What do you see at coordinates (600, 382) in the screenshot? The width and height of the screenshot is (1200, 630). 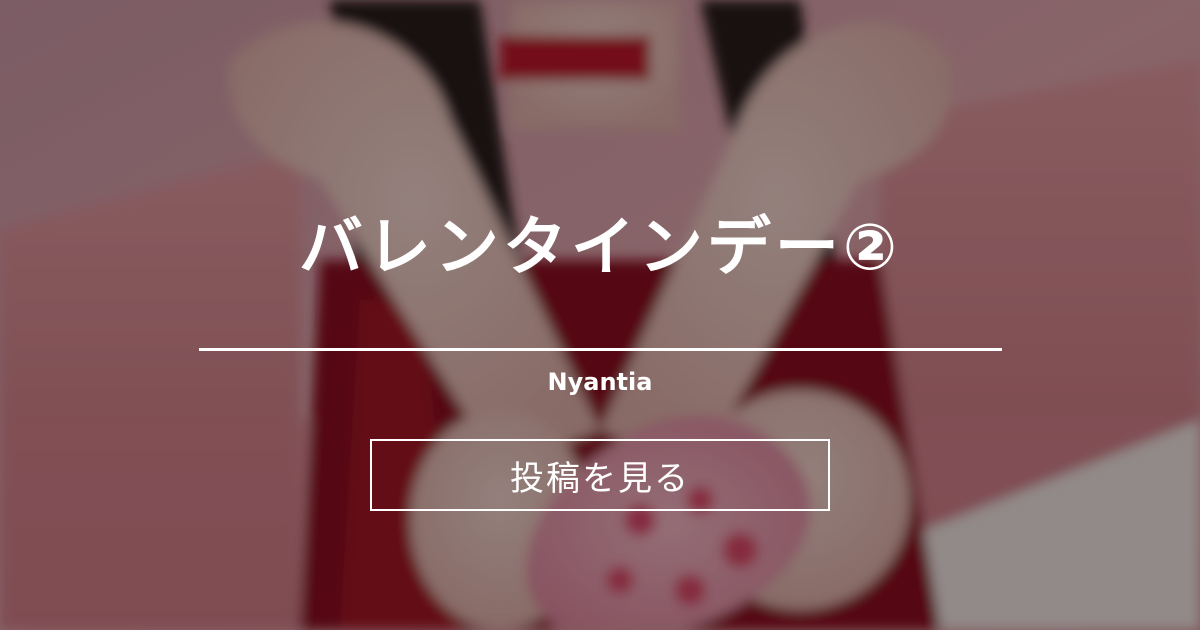 I see `author-name: Nyantia` at bounding box center [600, 382].